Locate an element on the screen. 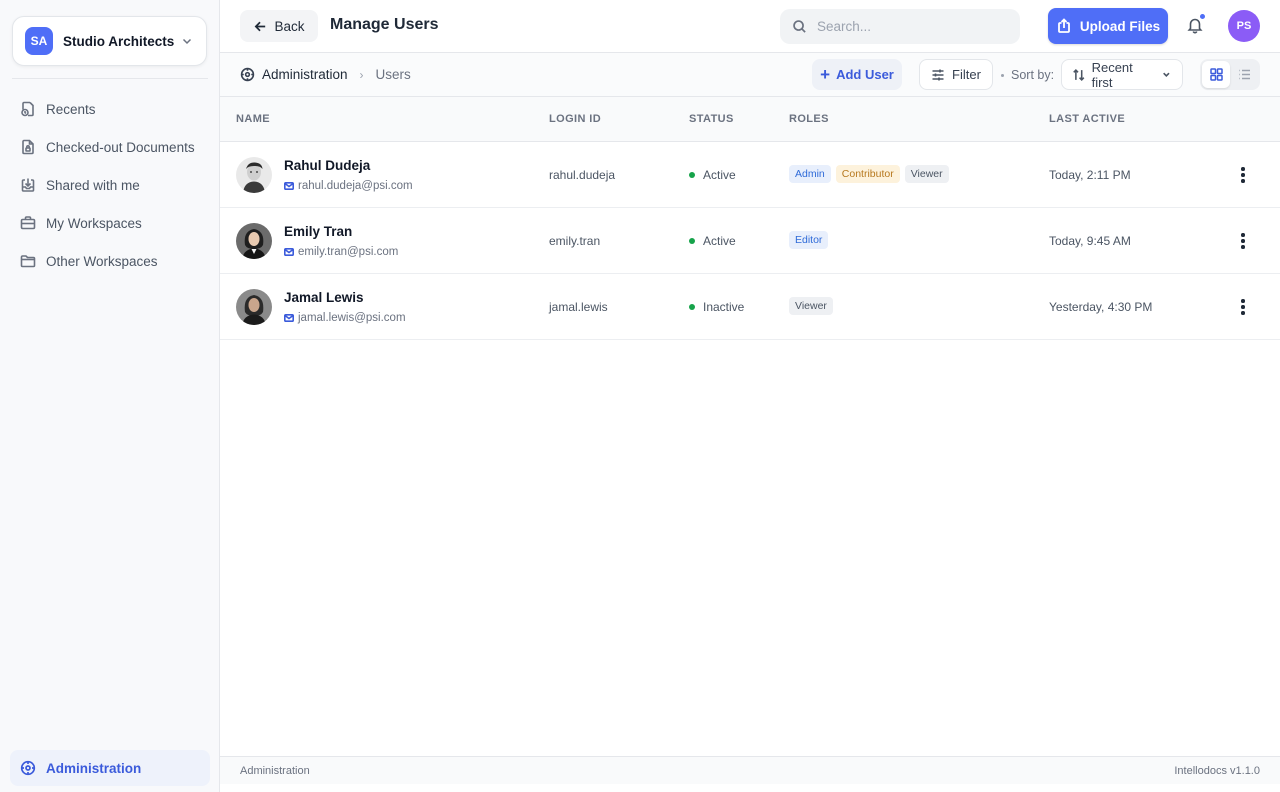 The image size is (1280, 792). sort-arrows-icon is located at coordinates (1079, 74).